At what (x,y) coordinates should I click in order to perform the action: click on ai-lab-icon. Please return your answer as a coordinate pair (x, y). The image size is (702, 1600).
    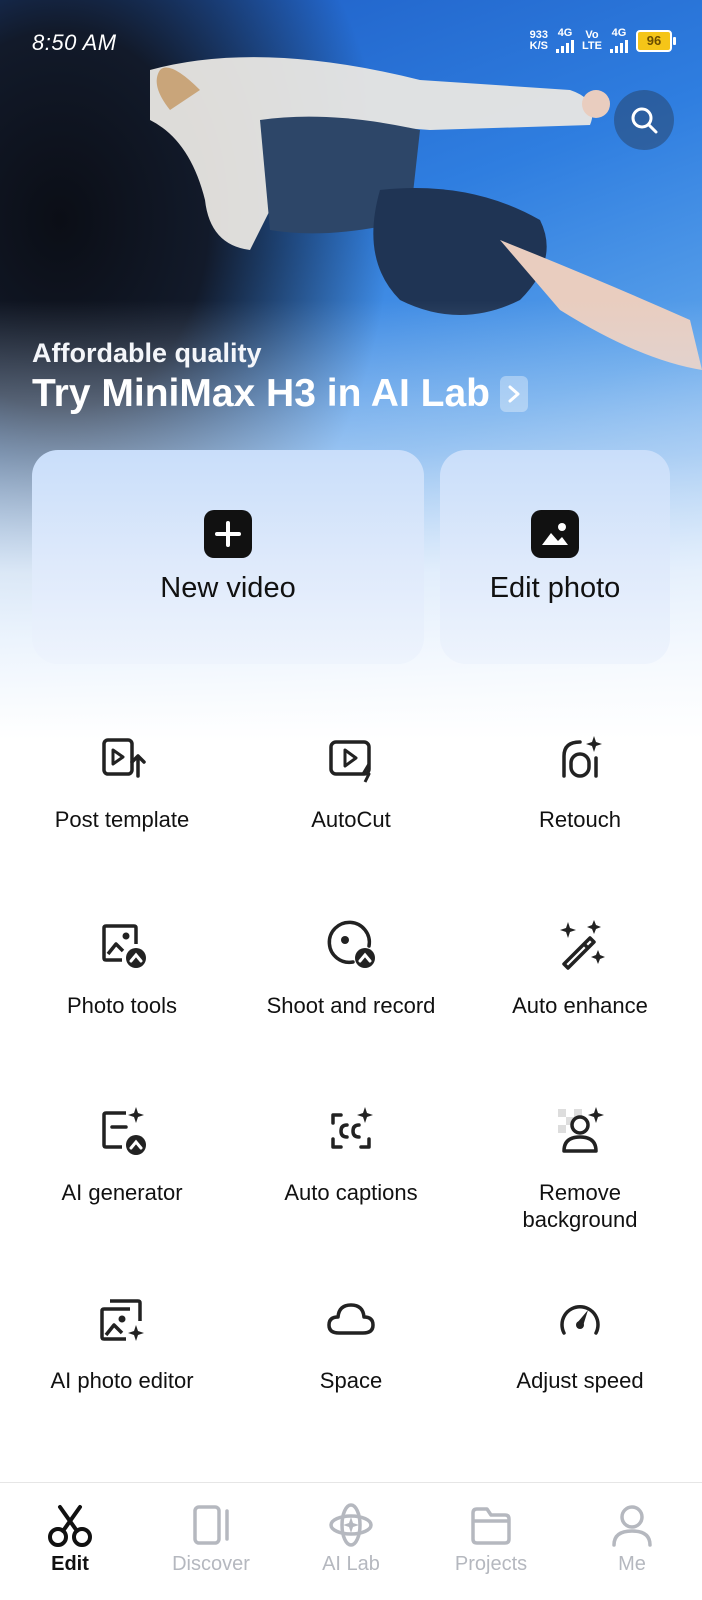
    Looking at the image, I should click on (351, 1525).